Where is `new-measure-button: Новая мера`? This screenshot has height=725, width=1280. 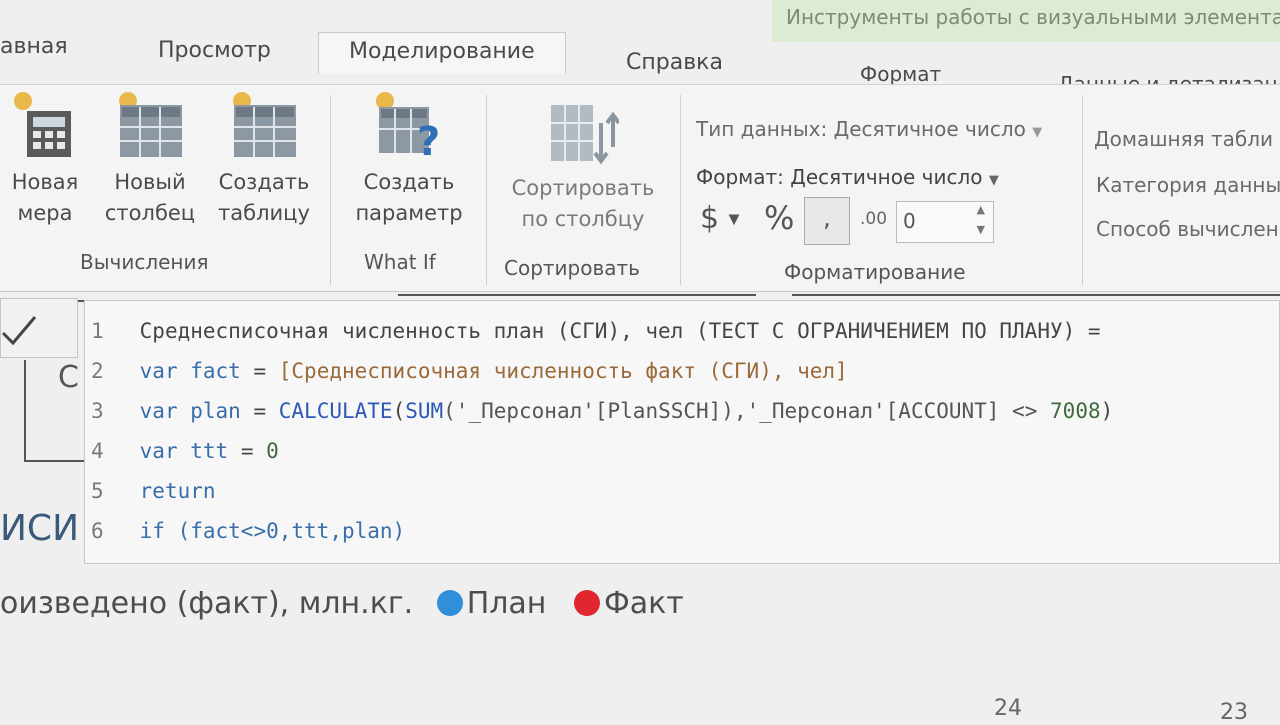 new-measure-button: Новая мера is located at coordinates (45, 159).